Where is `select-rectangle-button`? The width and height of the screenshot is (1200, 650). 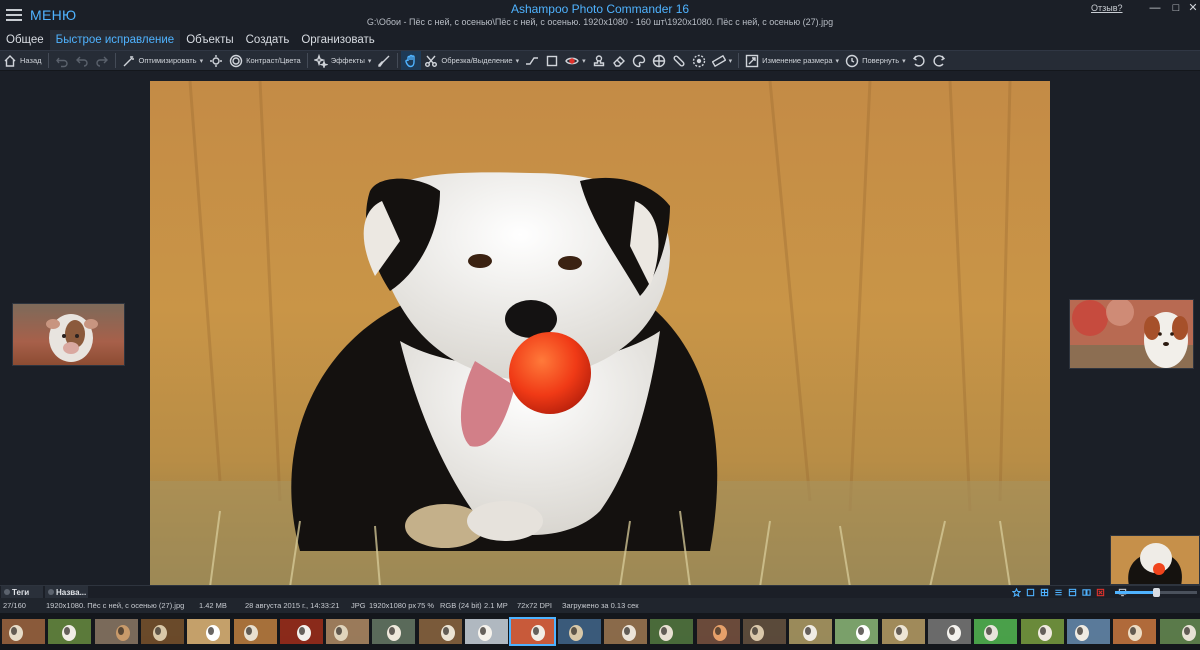
select-rectangle-button is located at coordinates (552, 60).